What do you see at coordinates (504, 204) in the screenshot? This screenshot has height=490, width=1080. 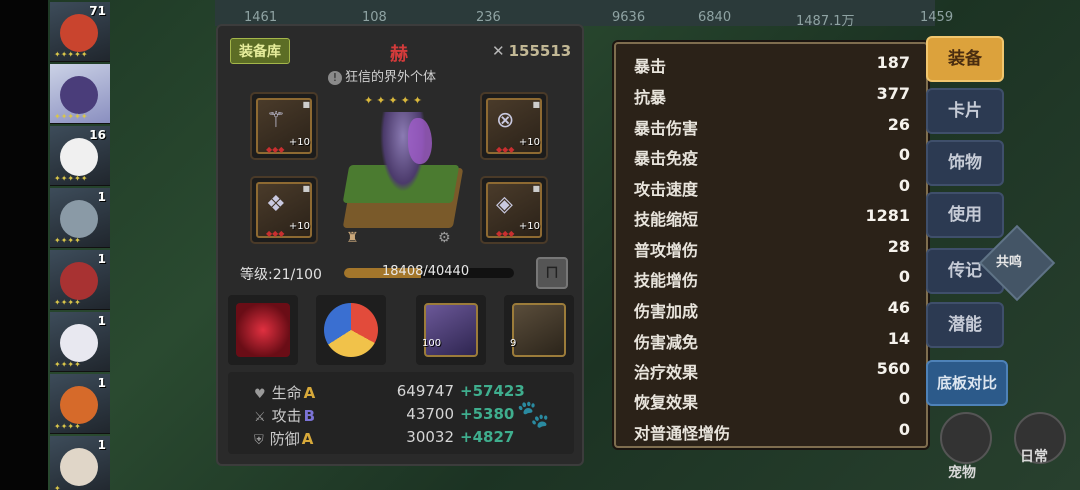 I see `necklace-icon: ◈` at bounding box center [504, 204].